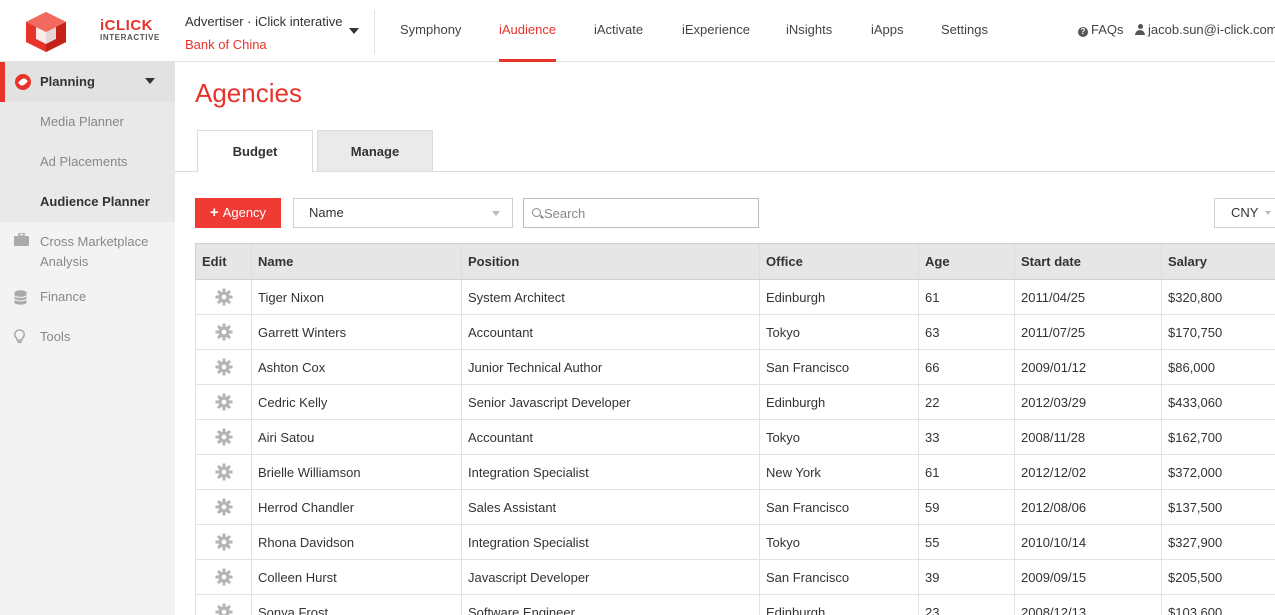 Image resolution: width=1275 pixels, height=615 pixels. I want to click on nav-symphony: Symphony, so click(430, 31).